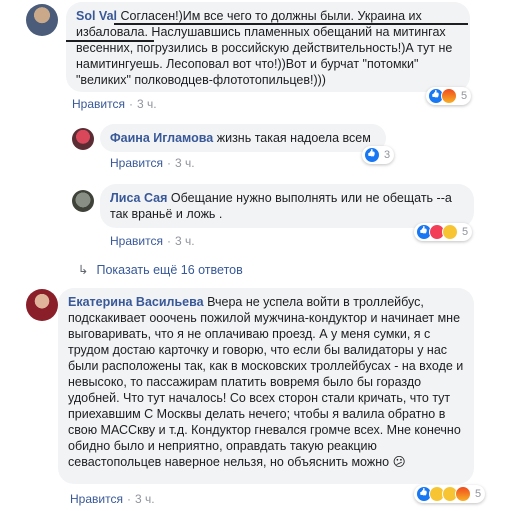  I want to click on comment-author: Фаина Игламова, so click(161, 138).